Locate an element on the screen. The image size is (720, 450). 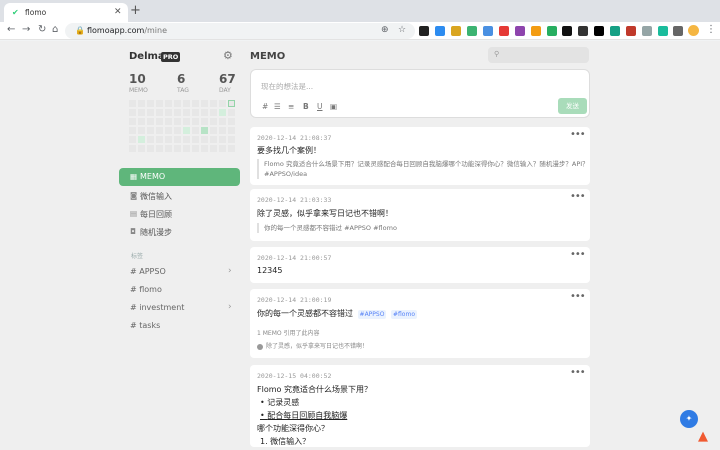
tag-item-investment: # investment is located at coordinates (157, 307).